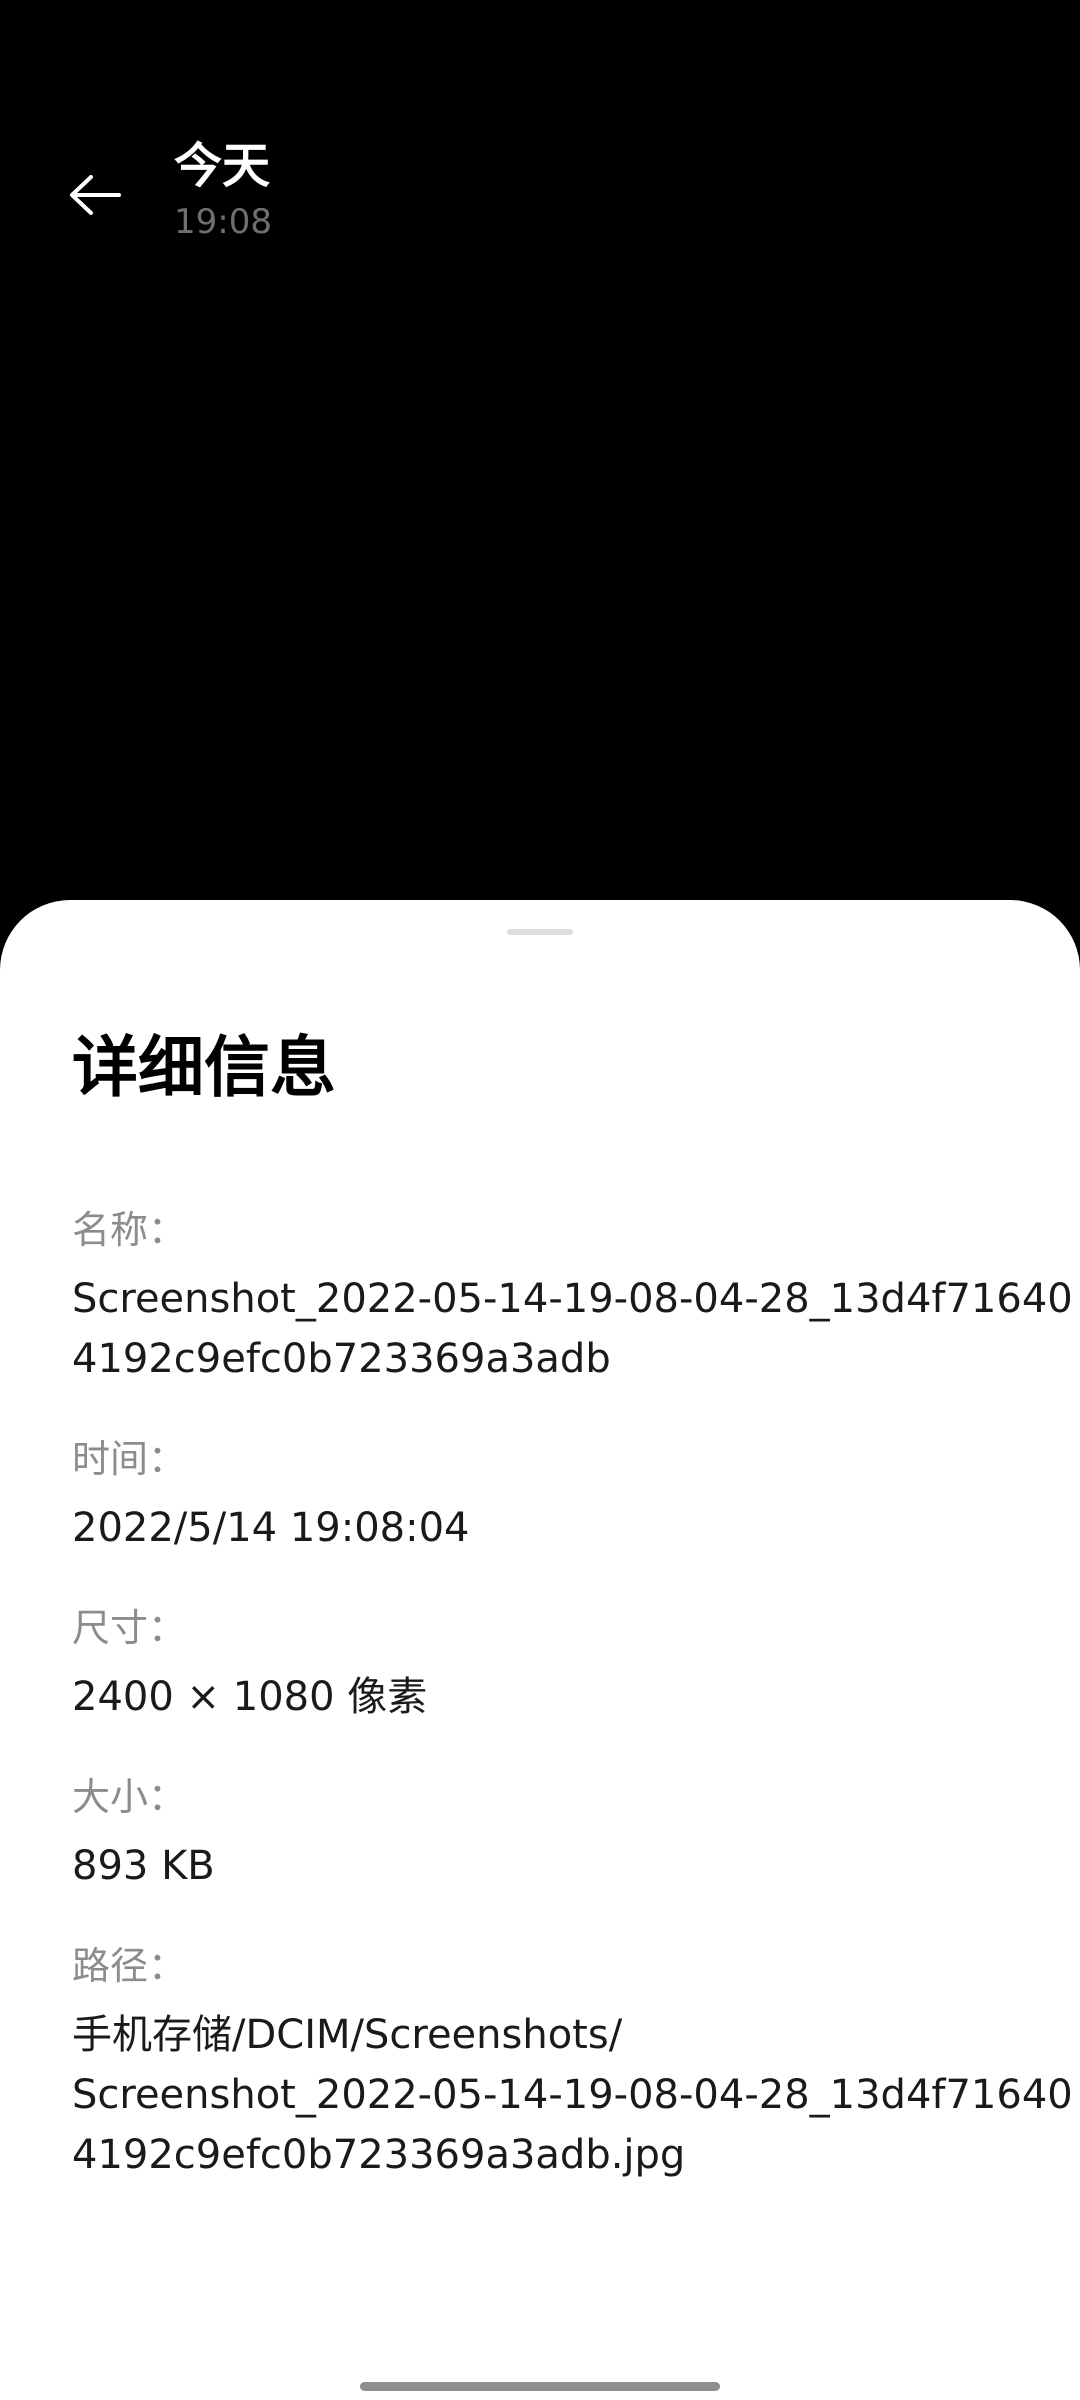  I want to click on sheet-title: 详细信息, so click(204, 1067).